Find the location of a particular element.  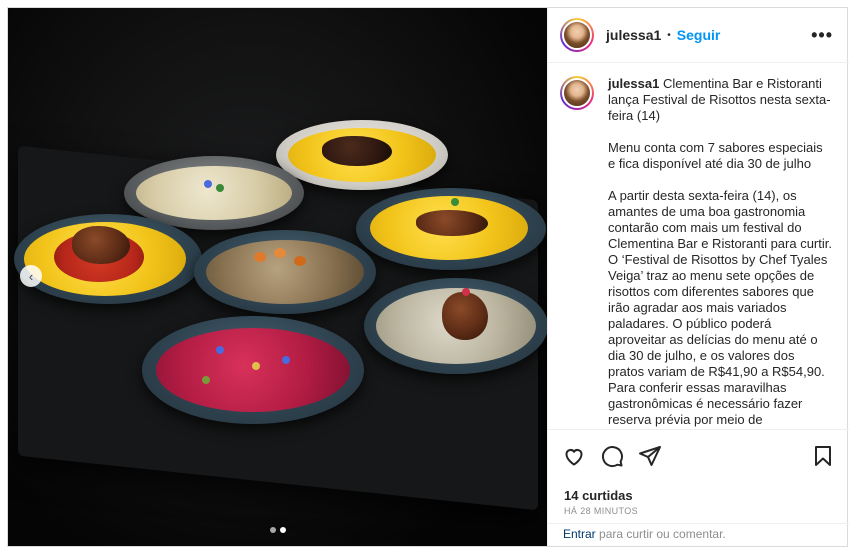

post-header: julessa1 • Seguir ••• is located at coordinates (698, 35).